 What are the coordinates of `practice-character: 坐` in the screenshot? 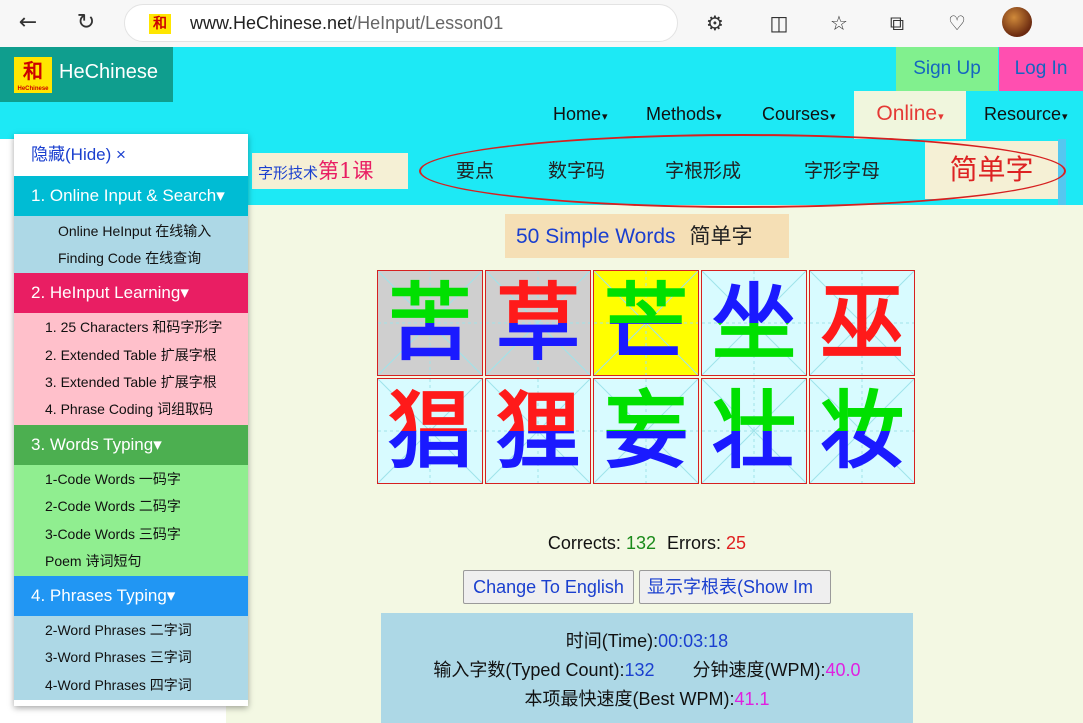 It's located at (754, 323).